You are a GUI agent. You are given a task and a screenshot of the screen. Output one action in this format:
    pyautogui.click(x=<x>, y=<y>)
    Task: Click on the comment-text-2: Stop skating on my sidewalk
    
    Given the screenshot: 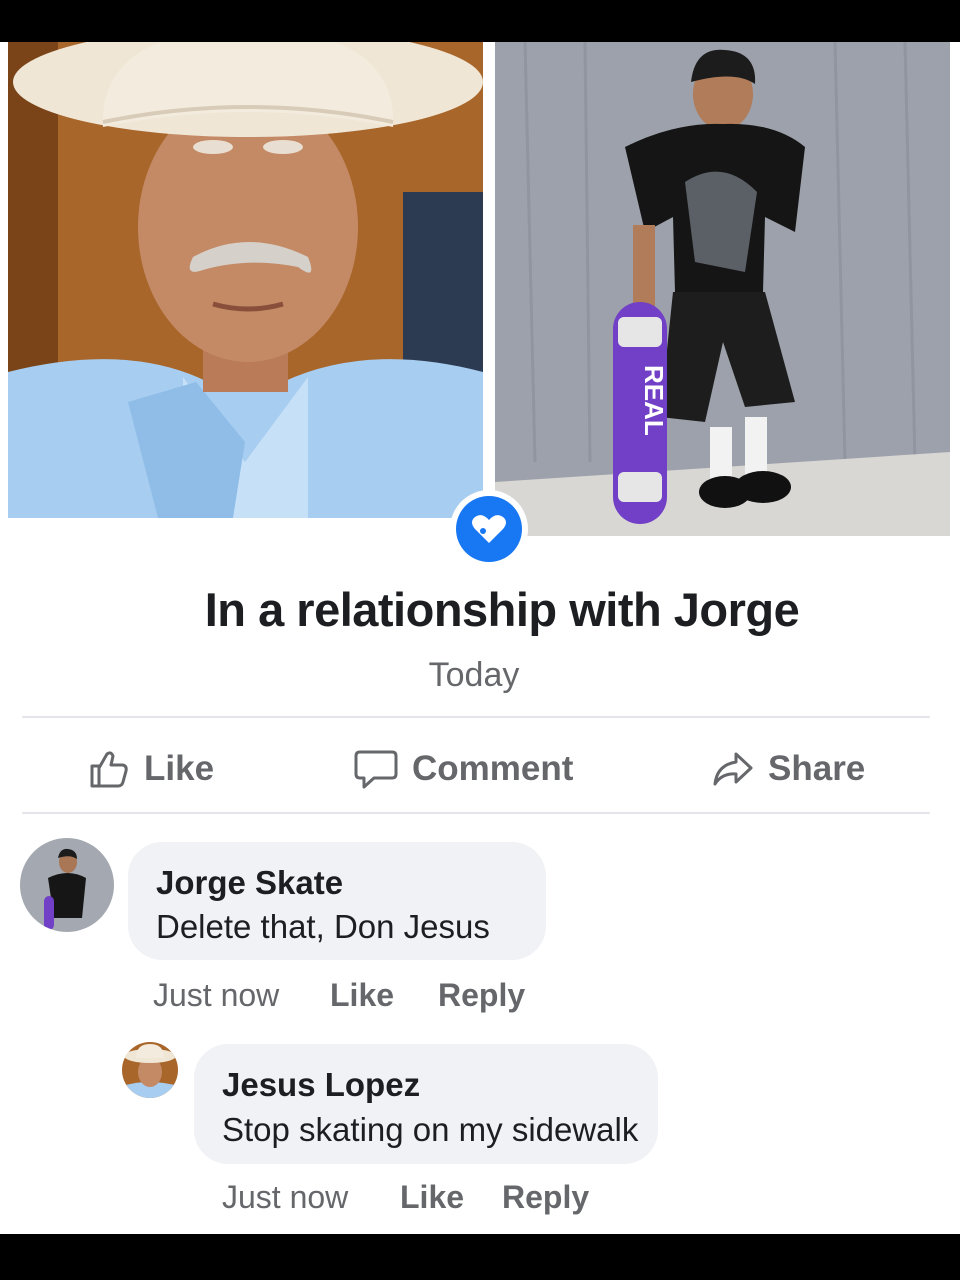 What is the action you would take?
    pyautogui.click(x=430, y=1129)
    